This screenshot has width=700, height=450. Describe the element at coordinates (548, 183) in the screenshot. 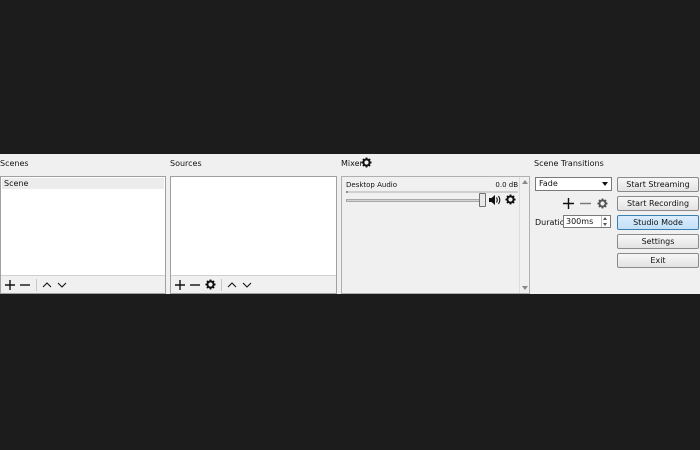

I see `transition-select-value: Fade` at that location.